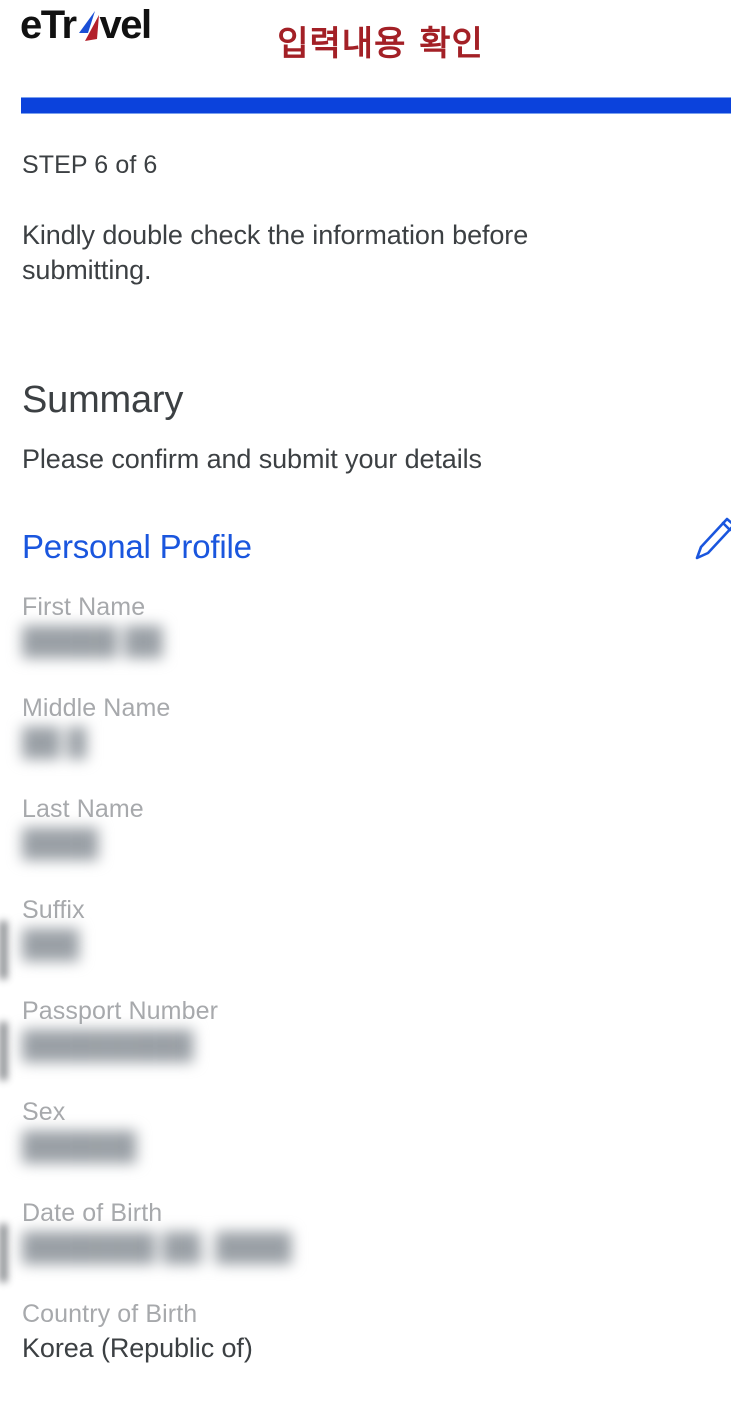 This screenshot has width=731, height=1426. Describe the element at coordinates (108, 1045) in the screenshot. I see `field-value: █████████` at that location.